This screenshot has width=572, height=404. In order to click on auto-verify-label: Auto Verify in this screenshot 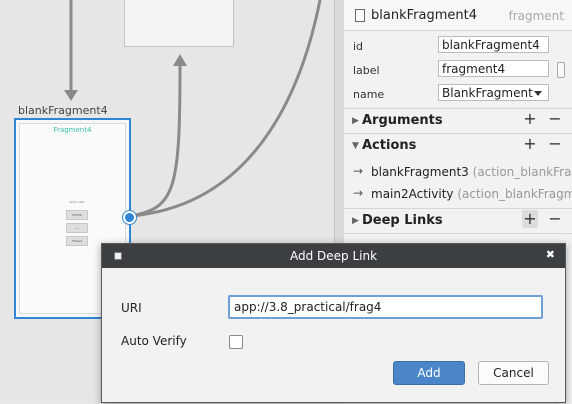, I will do `click(154, 341)`.